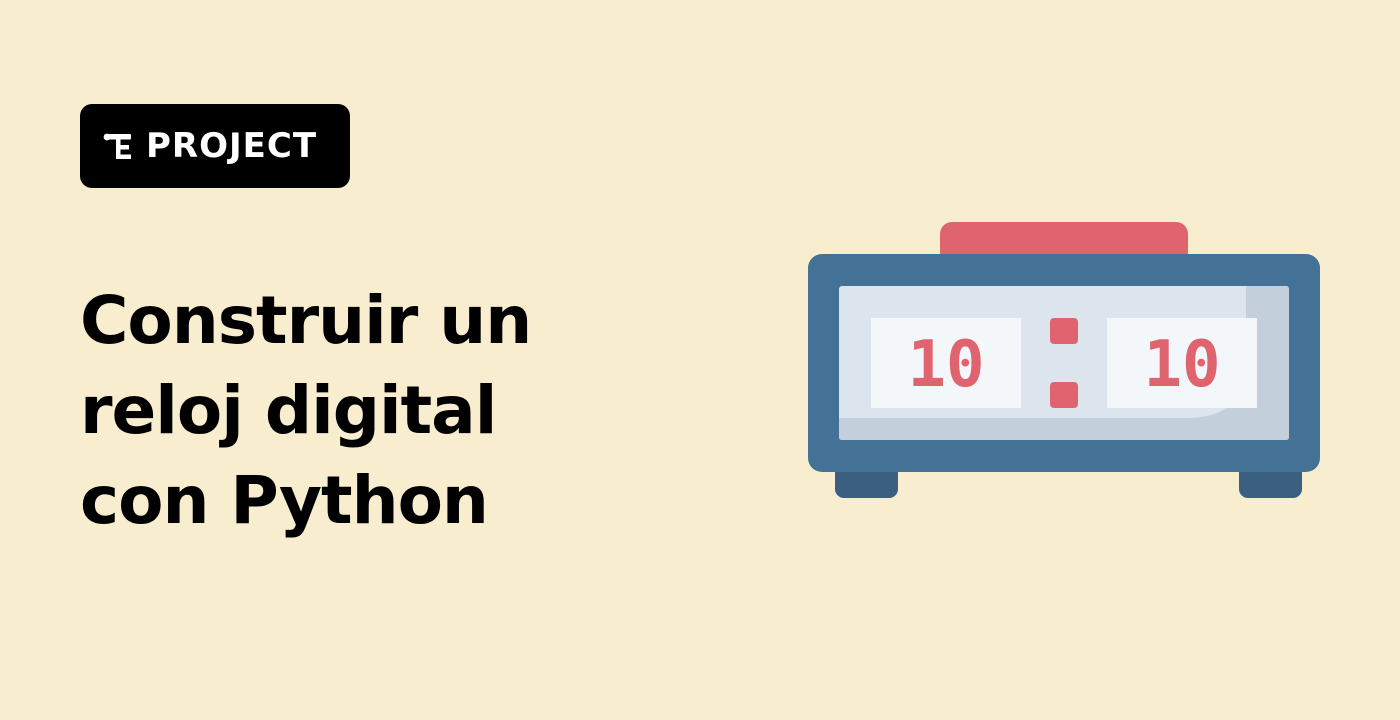  What do you see at coordinates (945, 365) in the screenshot?
I see `clock-hours: 10` at bounding box center [945, 365].